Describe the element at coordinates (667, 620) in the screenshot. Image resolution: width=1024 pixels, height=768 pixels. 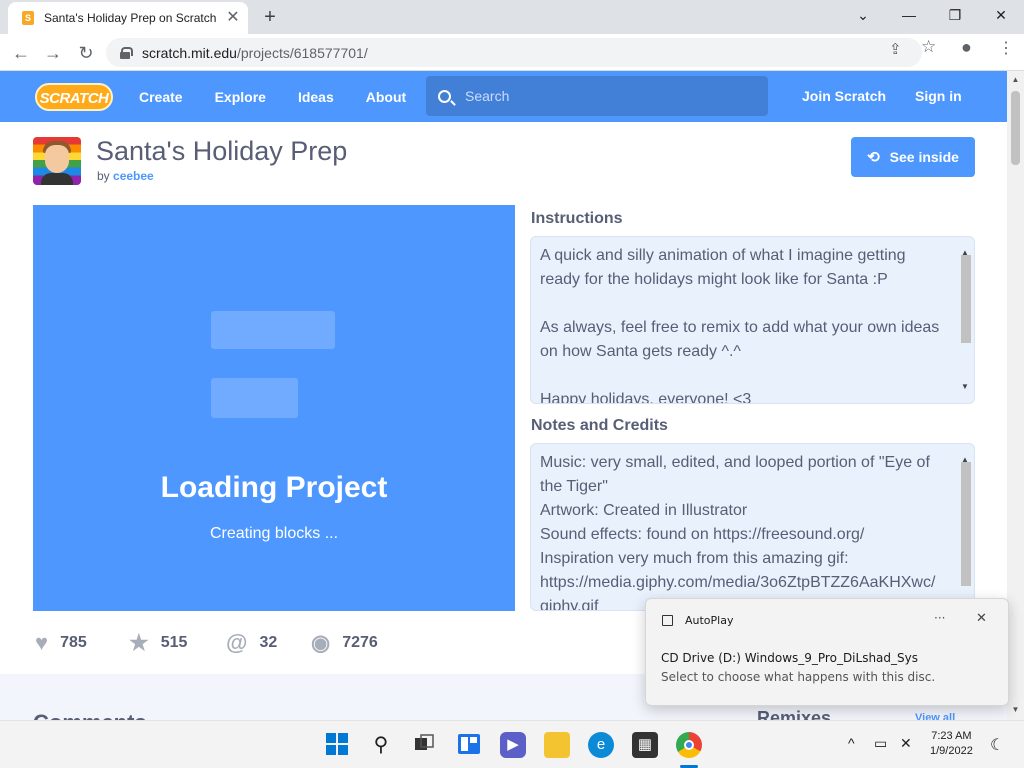
I see `autoplay-app-icon` at that location.